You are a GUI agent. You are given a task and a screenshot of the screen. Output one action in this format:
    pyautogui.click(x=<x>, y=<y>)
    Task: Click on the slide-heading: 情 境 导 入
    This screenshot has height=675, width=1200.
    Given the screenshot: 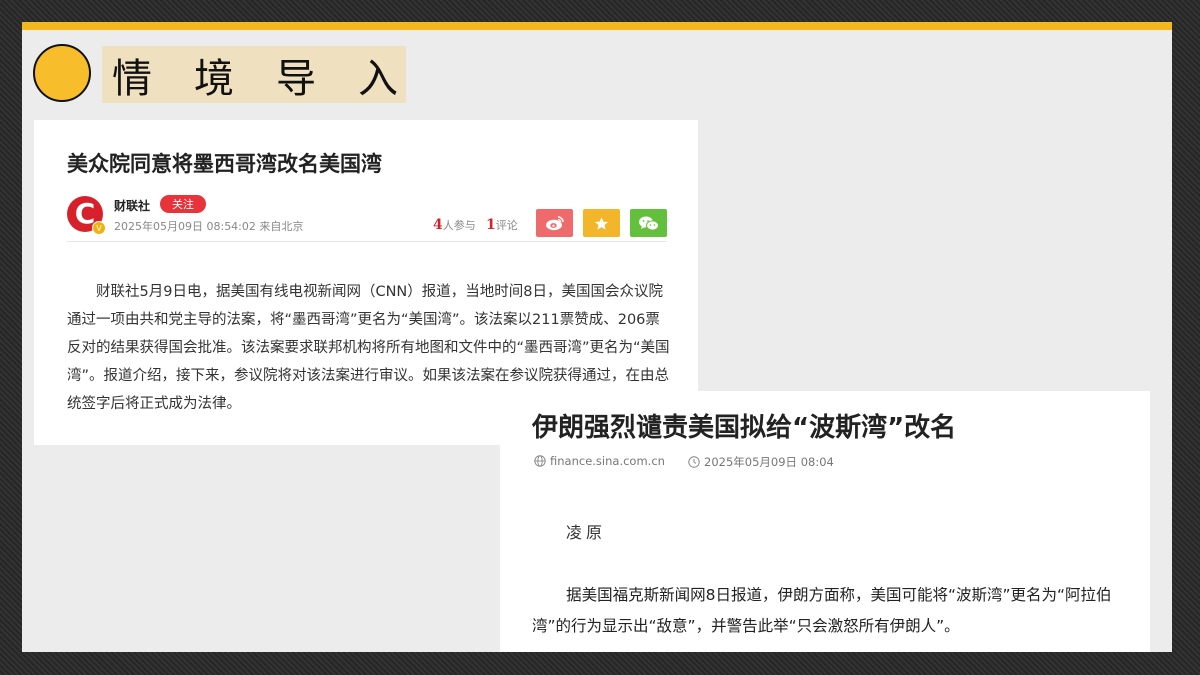 What is the action you would take?
    pyautogui.click(x=254, y=74)
    